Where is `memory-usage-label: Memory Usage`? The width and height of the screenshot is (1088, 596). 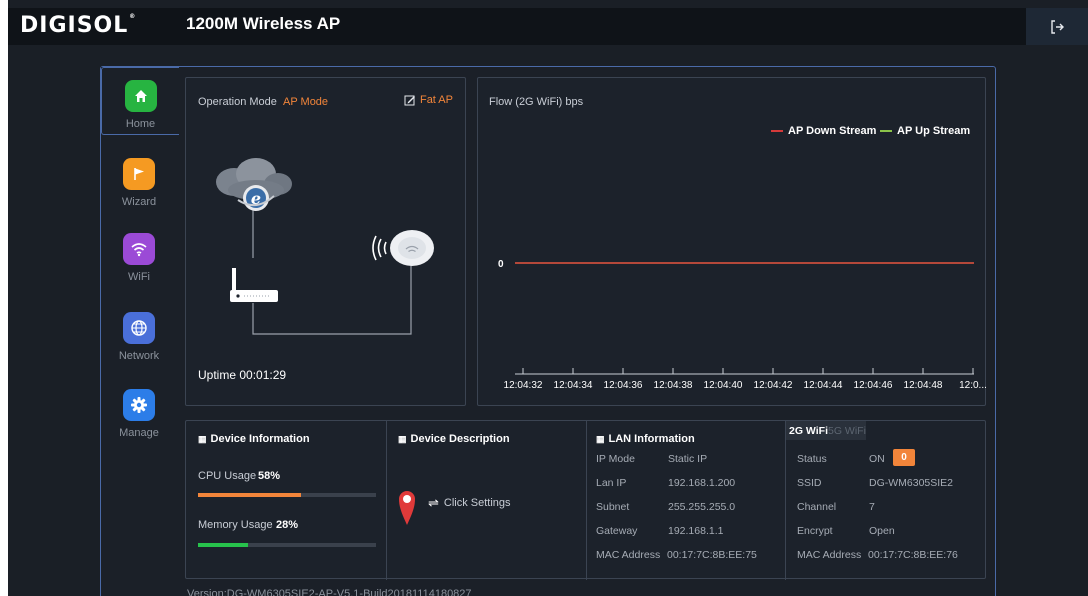
memory-usage-label: Memory Usage is located at coordinates (235, 525).